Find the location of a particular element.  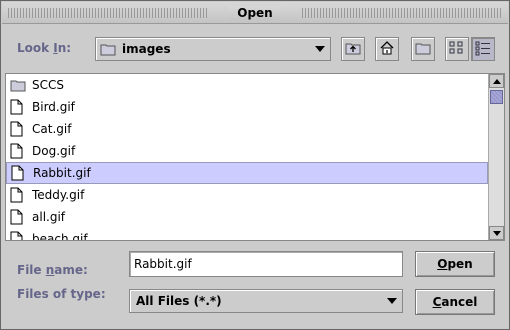

scroll-down-button is located at coordinates (496, 233).